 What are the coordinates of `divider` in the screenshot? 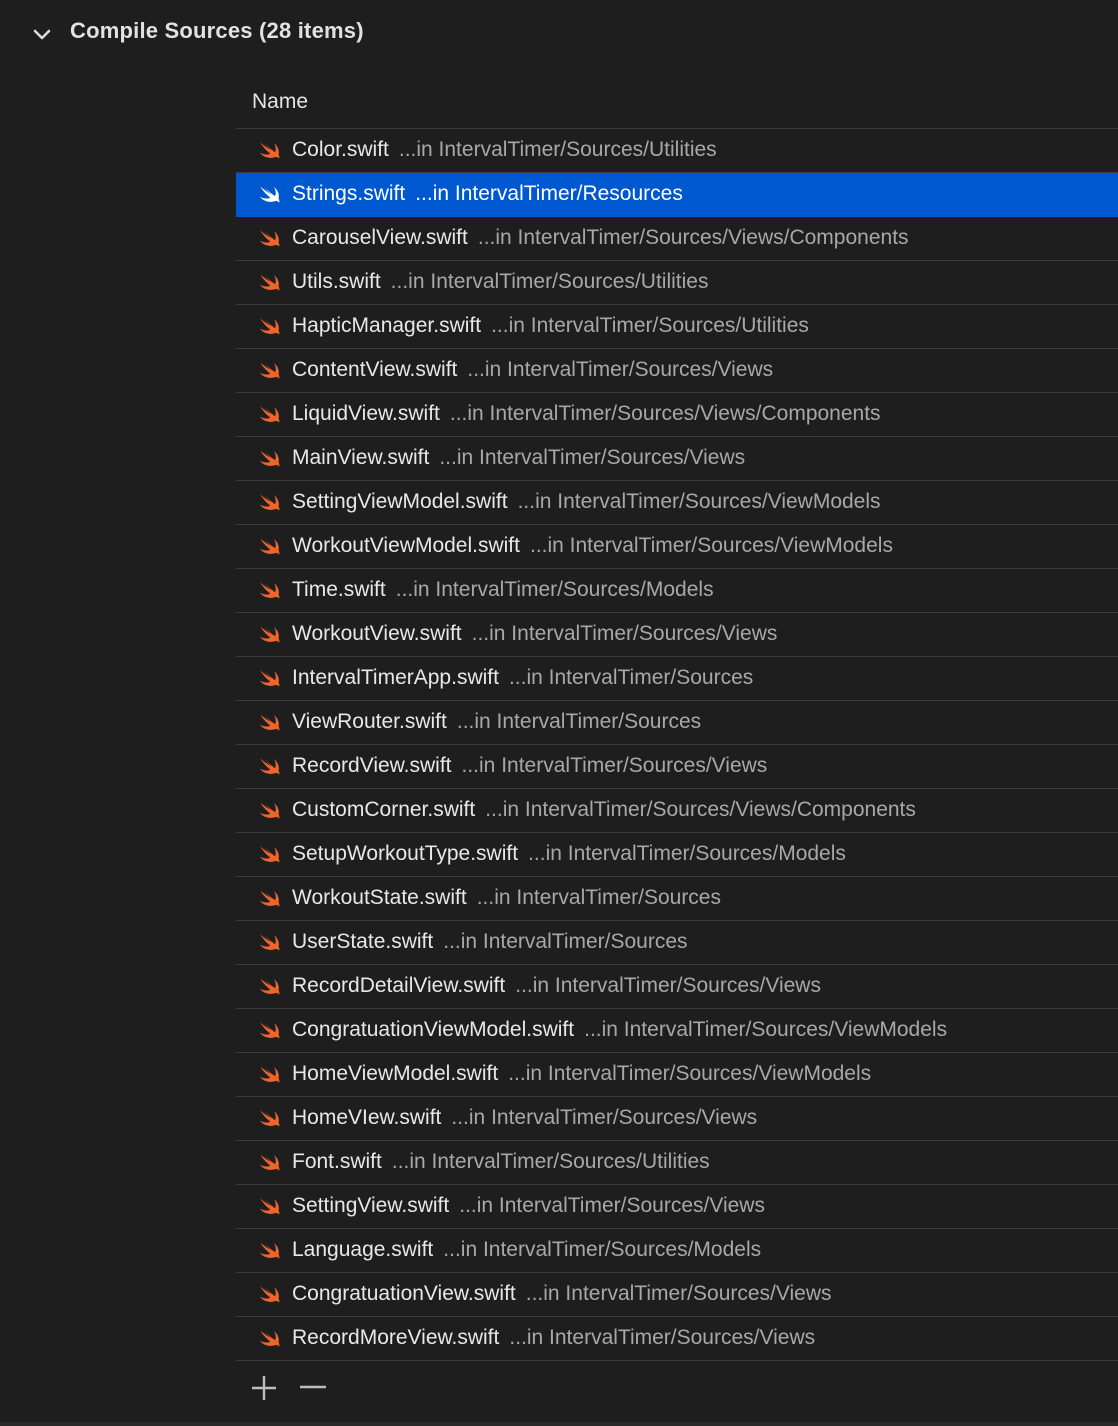 It's located at (559, 1424).